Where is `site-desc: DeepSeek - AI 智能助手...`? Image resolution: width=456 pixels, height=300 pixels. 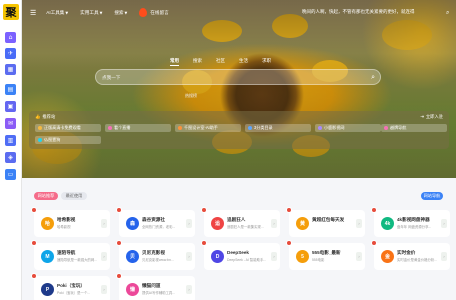
site-desc: DeepSeek - AI 智能助手... is located at coordinates (247, 260).